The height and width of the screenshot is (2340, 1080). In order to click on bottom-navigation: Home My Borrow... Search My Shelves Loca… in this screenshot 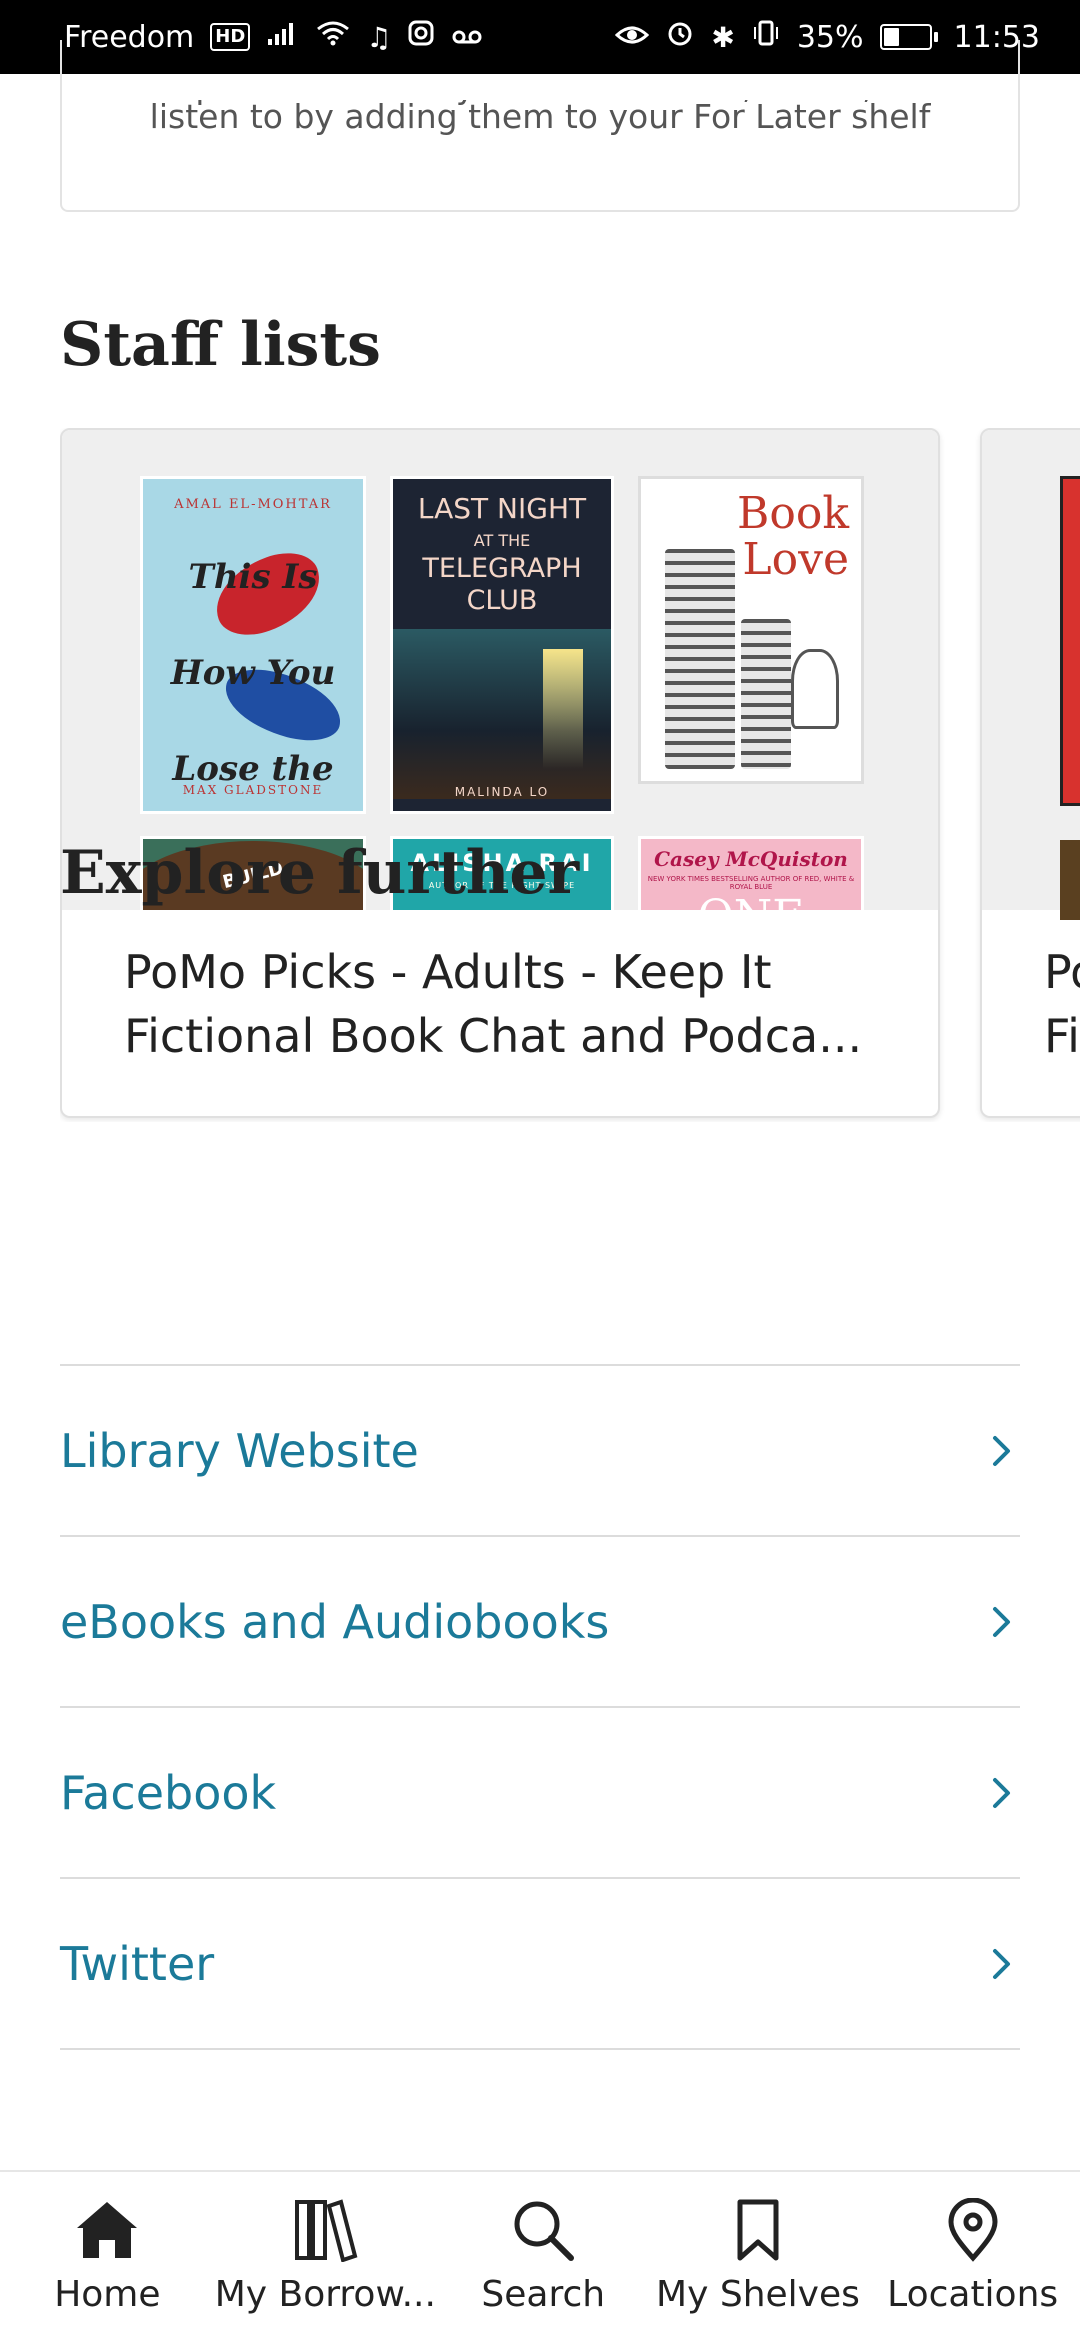, I will do `click(540, 2255)`.